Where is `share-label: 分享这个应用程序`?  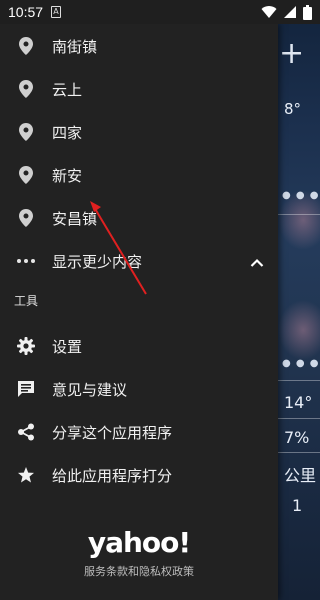 share-label: 分享这个应用程序 is located at coordinates (112, 432).